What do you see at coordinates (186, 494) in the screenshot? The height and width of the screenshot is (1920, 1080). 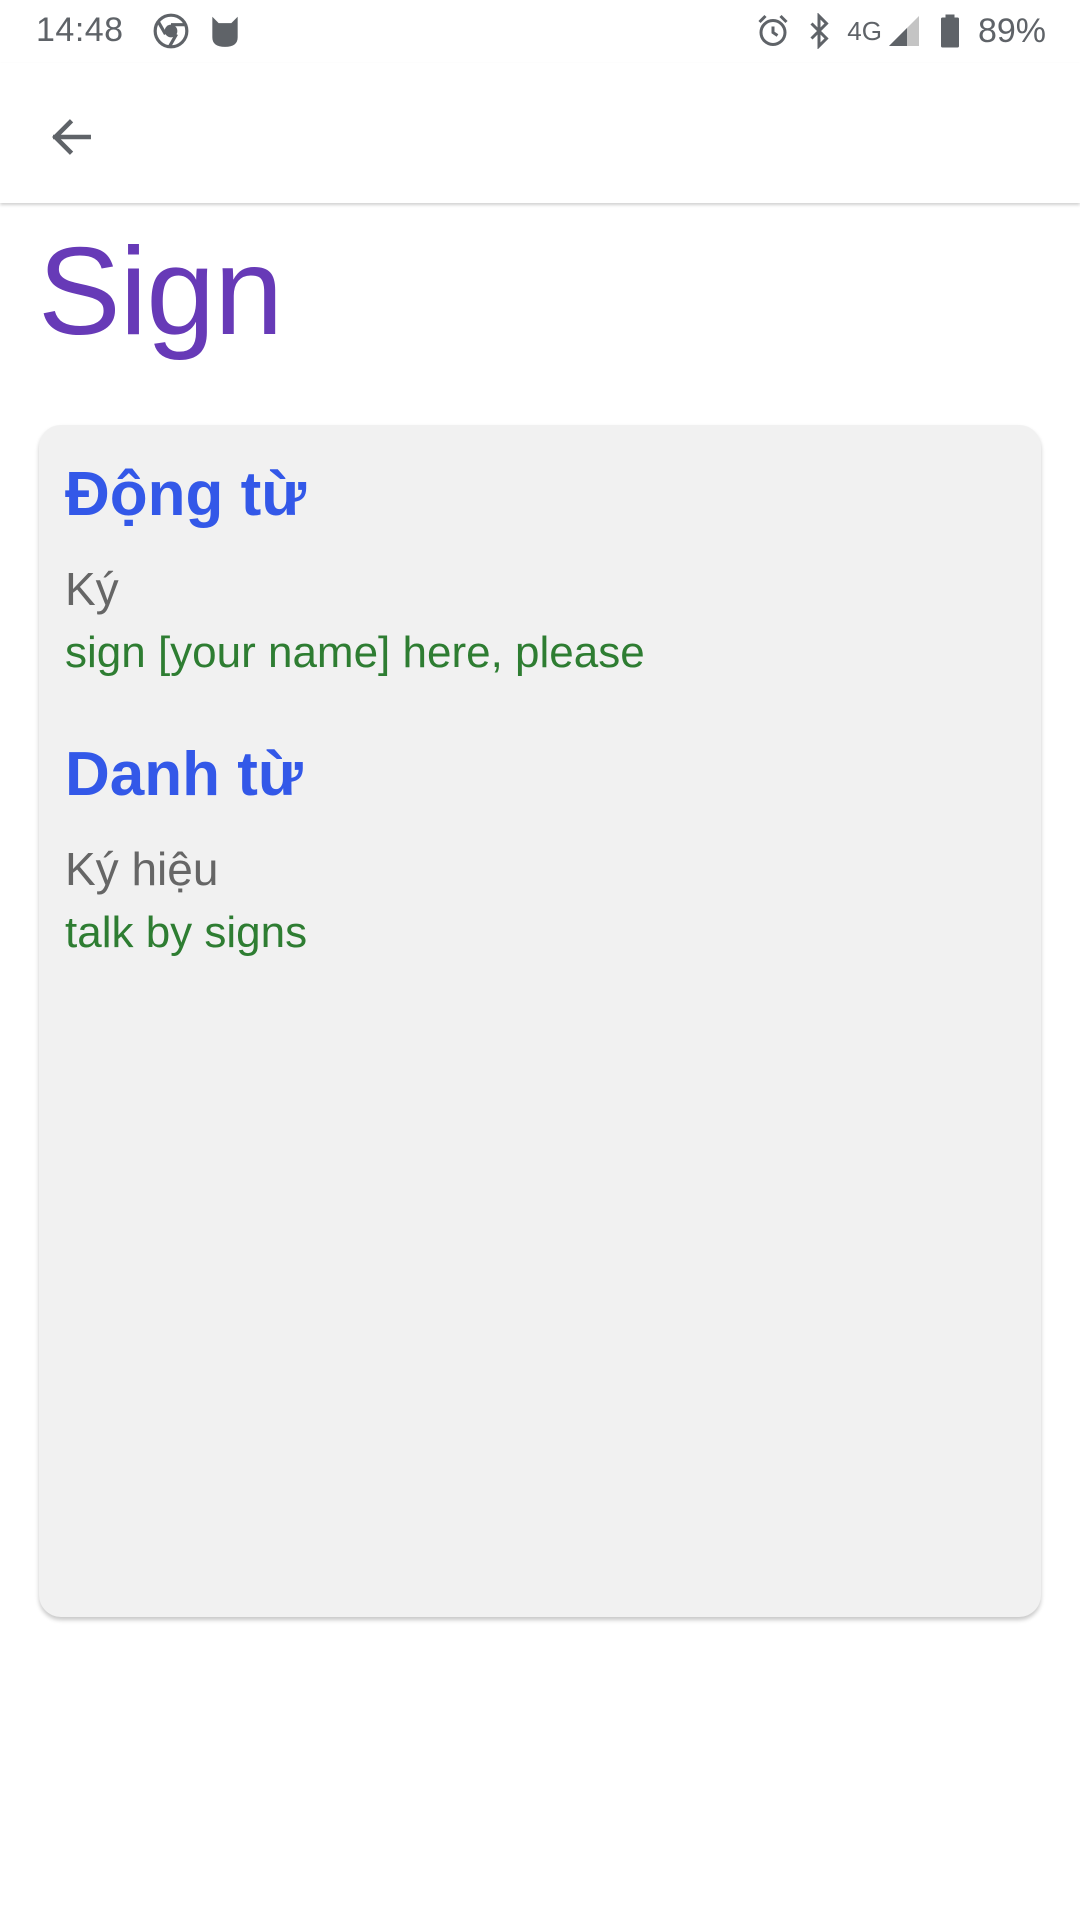 I see `part-of-speech-heading: Động từ` at bounding box center [186, 494].